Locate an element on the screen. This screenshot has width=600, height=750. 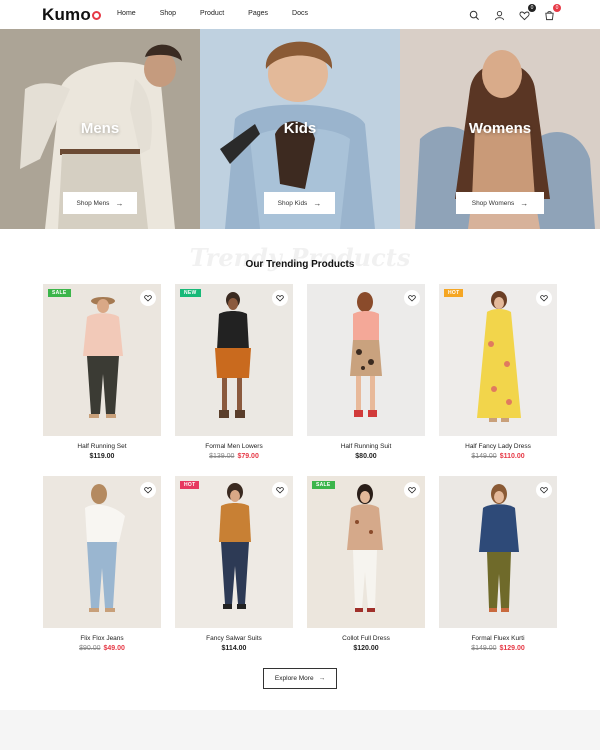
user-icon is located at coordinates (499, 14).